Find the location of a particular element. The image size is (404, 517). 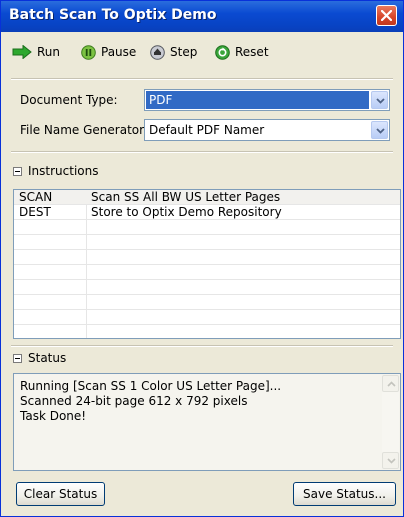

pause-button: Pause is located at coordinates (108, 52).